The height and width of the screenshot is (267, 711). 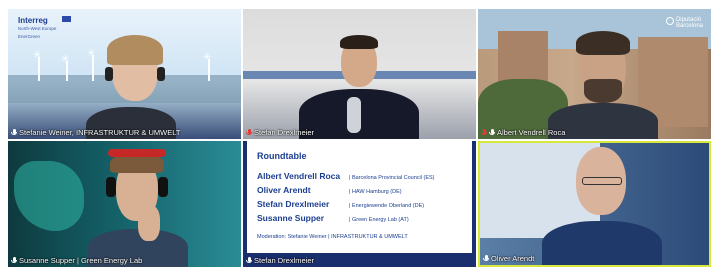 What do you see at coordinates (293, 204) in the screenshot?
I see `panelist-name: Stefan Drexlmeier` at bounding box center [293, 204].